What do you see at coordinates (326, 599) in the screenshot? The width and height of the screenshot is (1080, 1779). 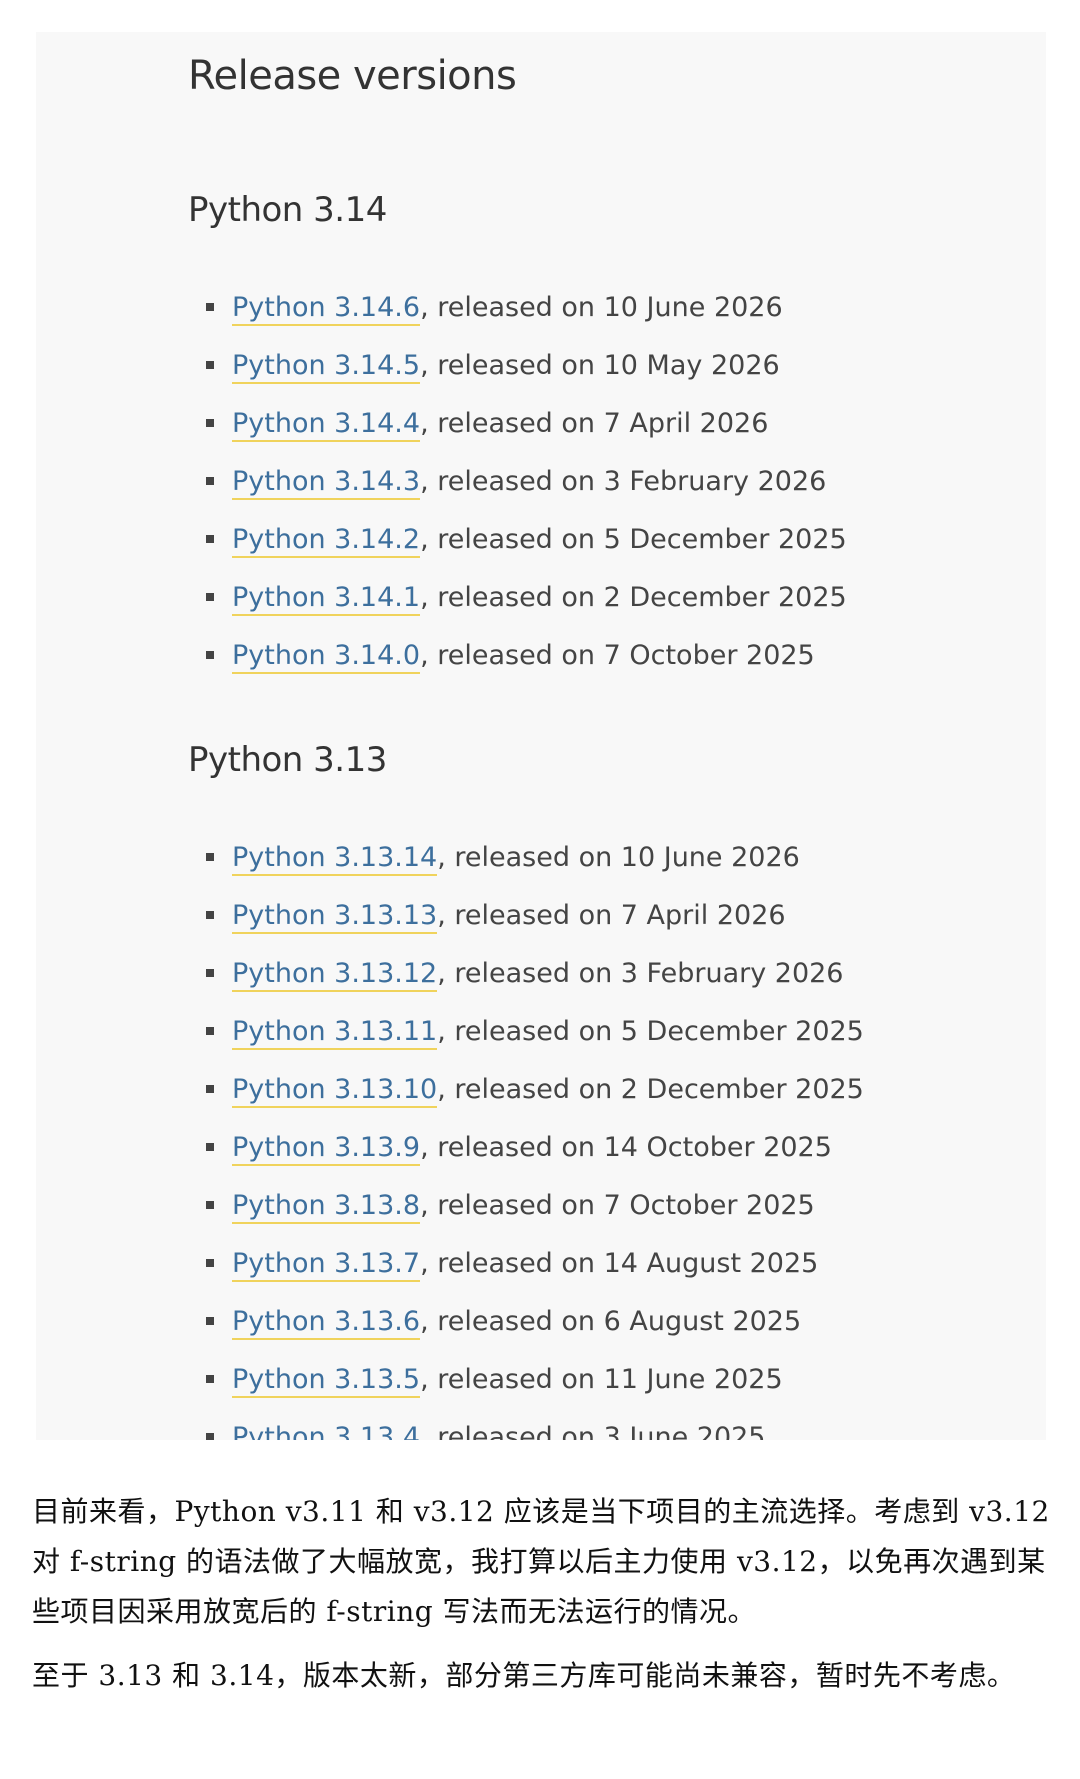 I see `release-link: Python 3.14.1` at bounding box center [326, 599].